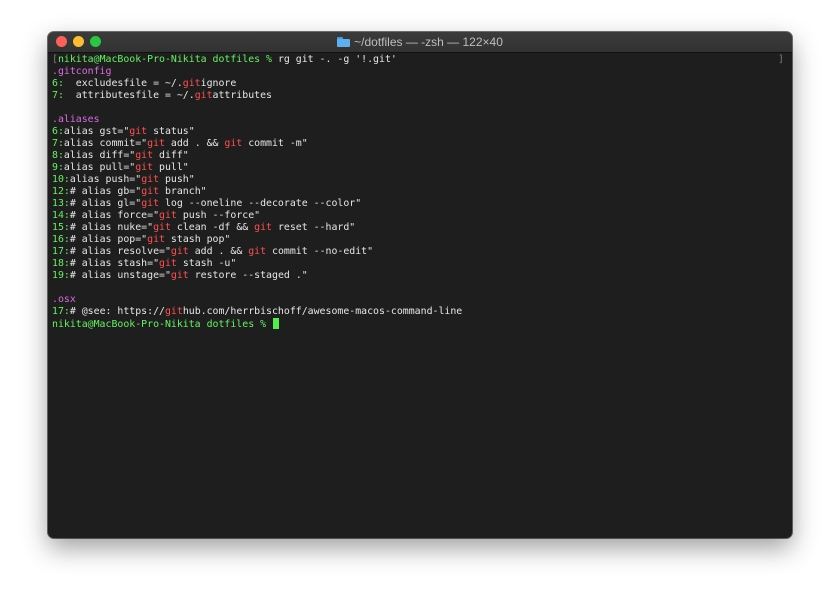 This screenshot has height=603, width=840. Describe the element at coordinates (61, 203) in the screenshot. I see `line-number: 13:` at that location.